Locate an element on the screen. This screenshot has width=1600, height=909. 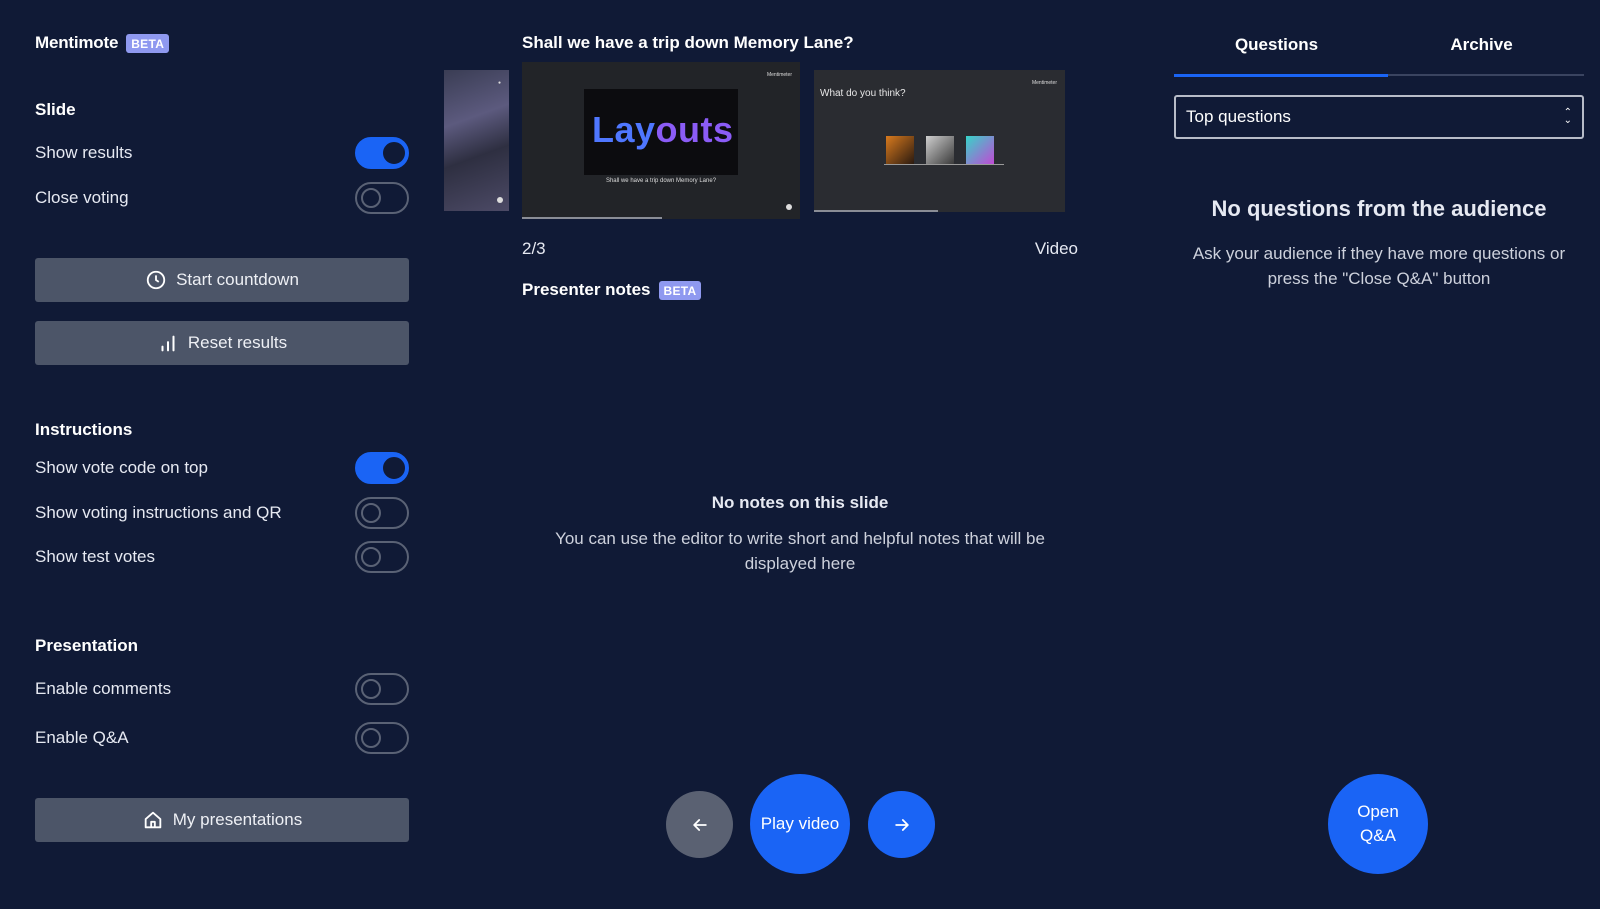
show-results-label: Show results is located at coordinates (84, 152).